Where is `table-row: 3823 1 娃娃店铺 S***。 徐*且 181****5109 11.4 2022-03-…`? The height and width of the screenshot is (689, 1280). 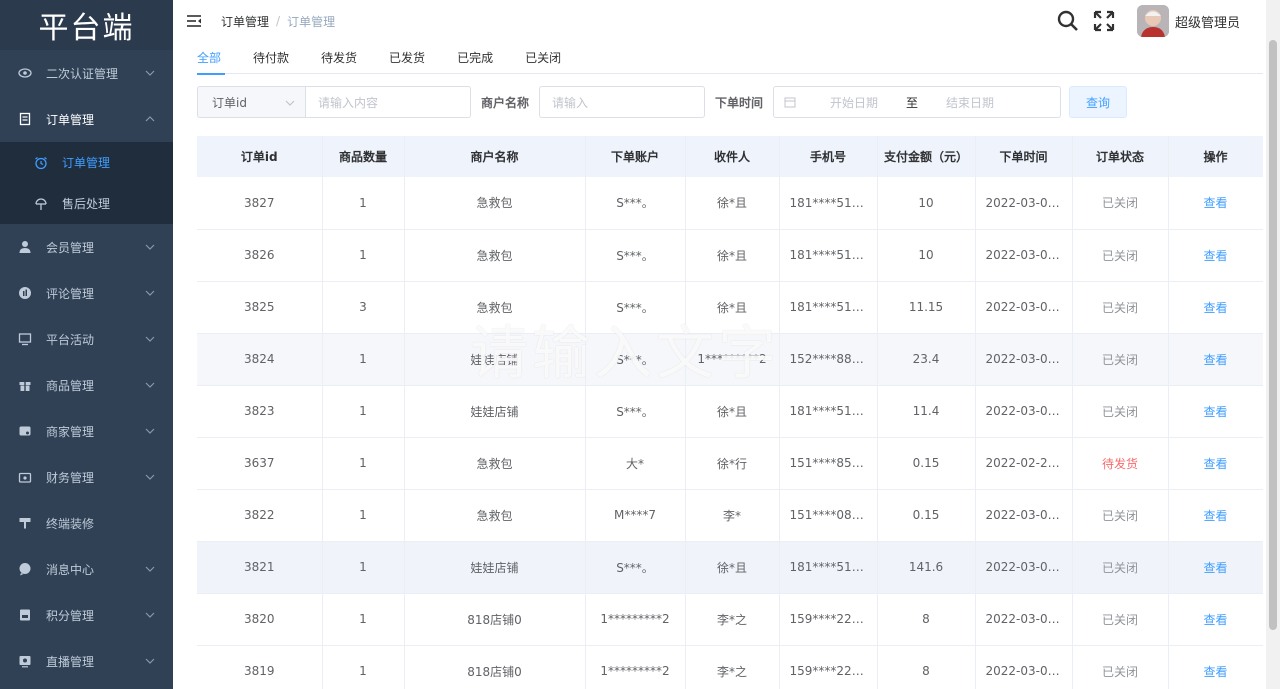
table-row: 3823 1 娃娃店铺 S***。 徐*且 181****5109 11.4 2022-03-… is located at coordinates (730, 411).